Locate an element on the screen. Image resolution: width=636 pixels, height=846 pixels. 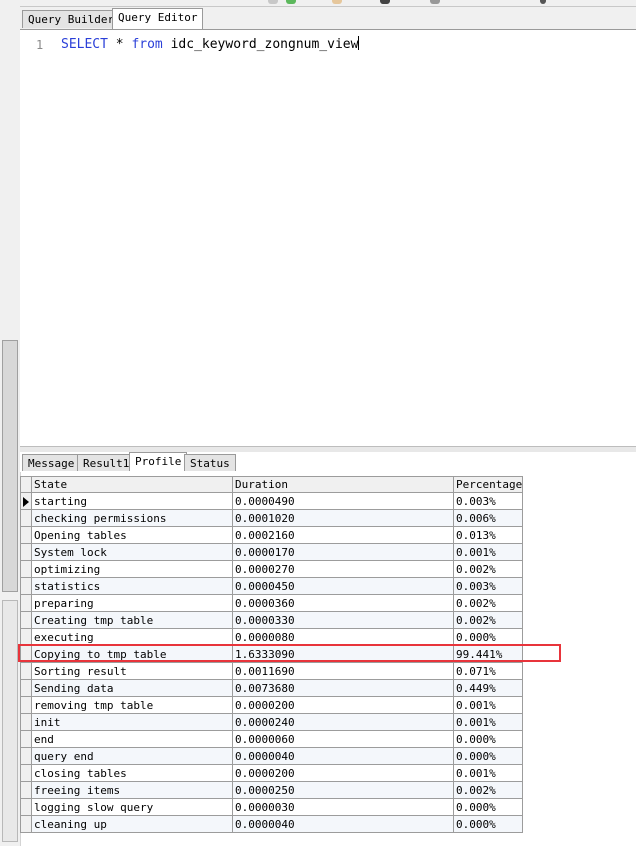
cell-state: end is located at coordinates (132, 739).